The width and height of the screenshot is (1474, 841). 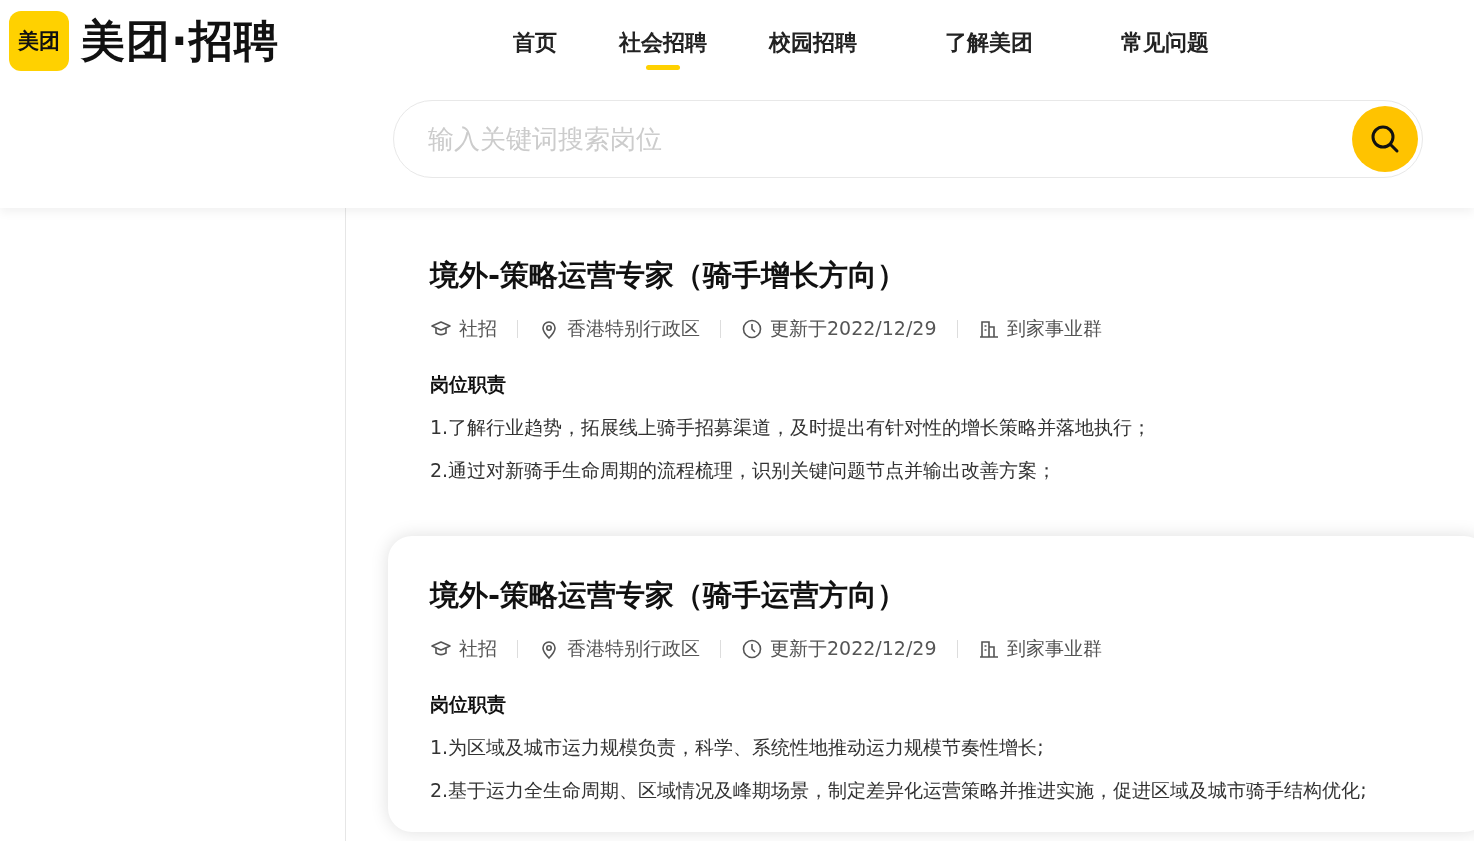 What do you see at coordinates (1165, 43) in the screenshot?
I see `nav-tab: 常见问题` at bounding box center [1165, 43].